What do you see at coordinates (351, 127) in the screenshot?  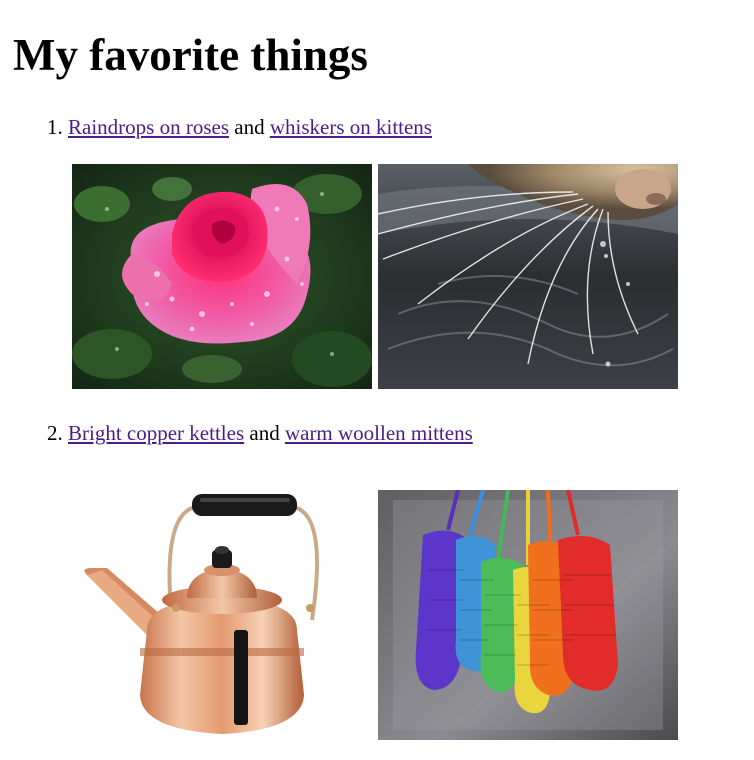 I see `link-whiskers-on-kittens: whiskers on kittens` at bounding box center [351, 127].